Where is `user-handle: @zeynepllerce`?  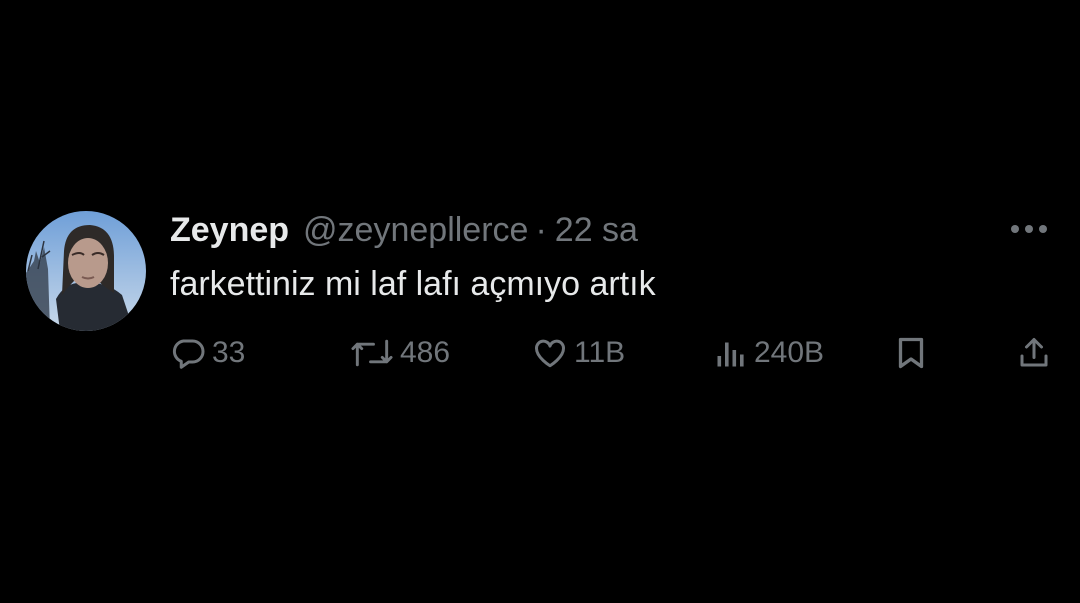
user-handle: @zeynepllerce is located at coordinates (415, 230).